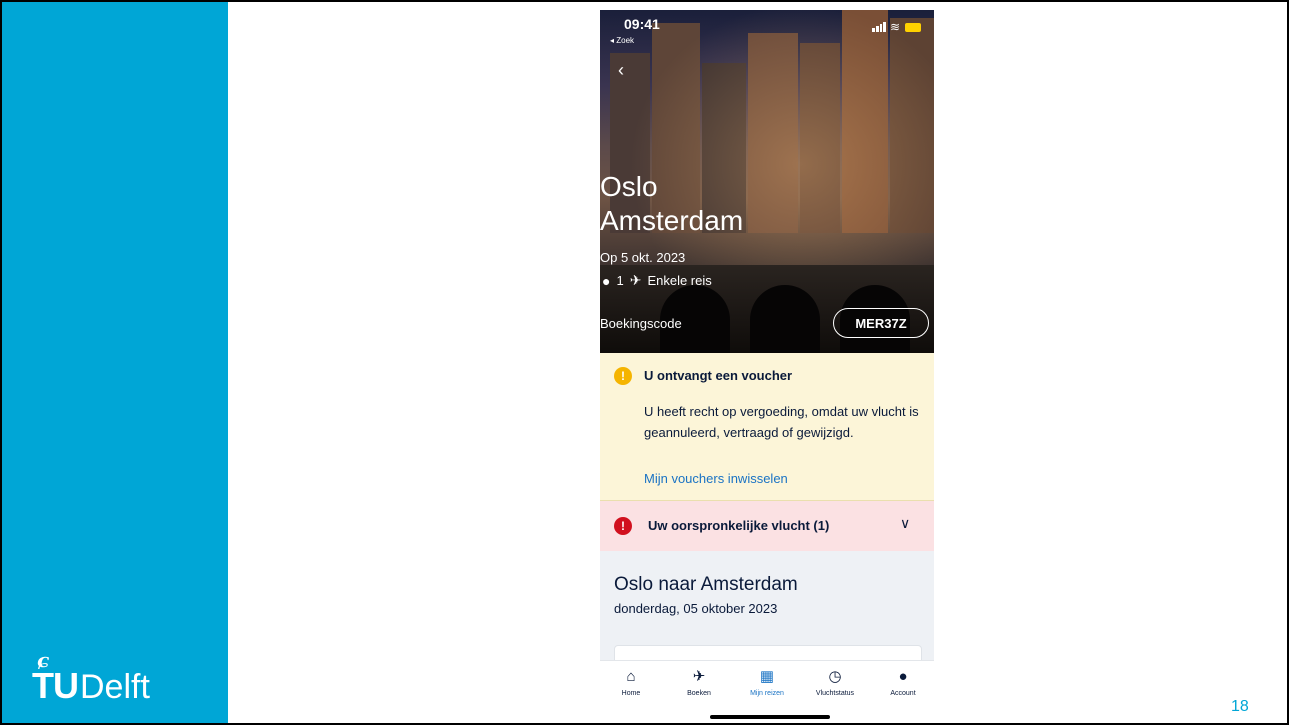 The height and width of the screenshot is (725, 1289). Describe the element at coordinates (643, 257) in the screenshot. I see `route-date: Op 5 okt. 2023` at that location.